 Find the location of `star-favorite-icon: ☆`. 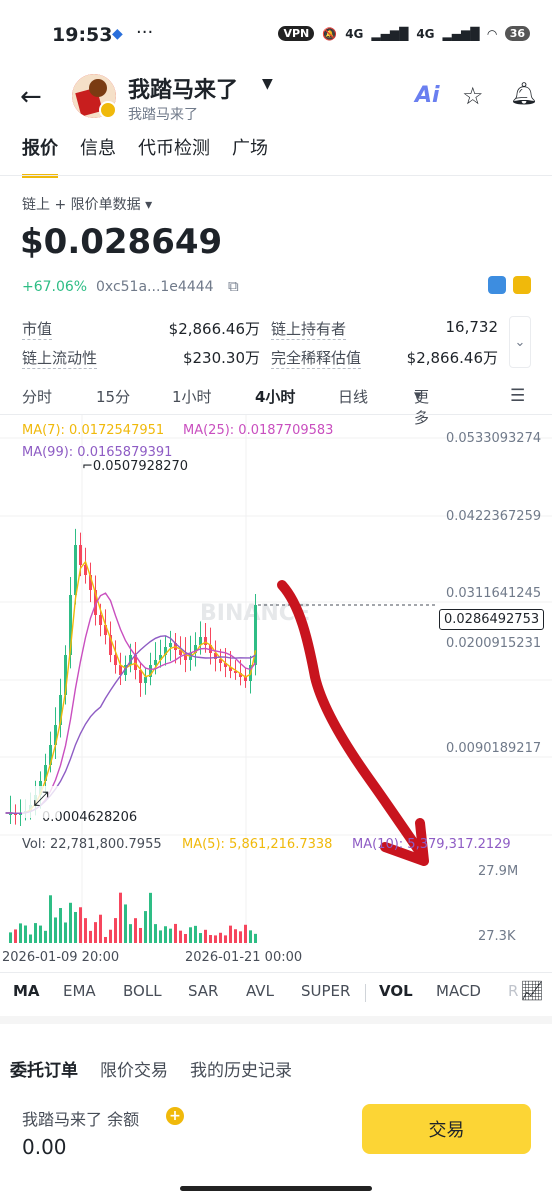

star-favorite-icon: ☆ is located at coordinates (473, 96).